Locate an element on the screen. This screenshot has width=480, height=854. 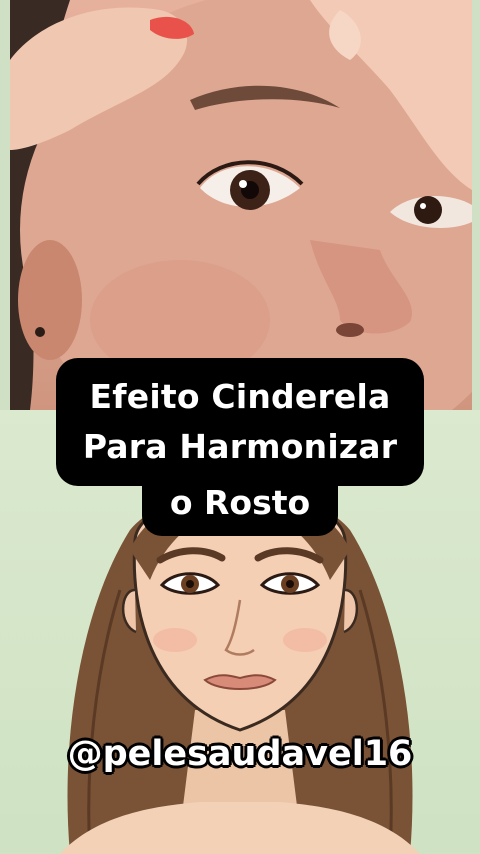
account-handle: @pelesaudavel16 is located at coordinates (240, 754).